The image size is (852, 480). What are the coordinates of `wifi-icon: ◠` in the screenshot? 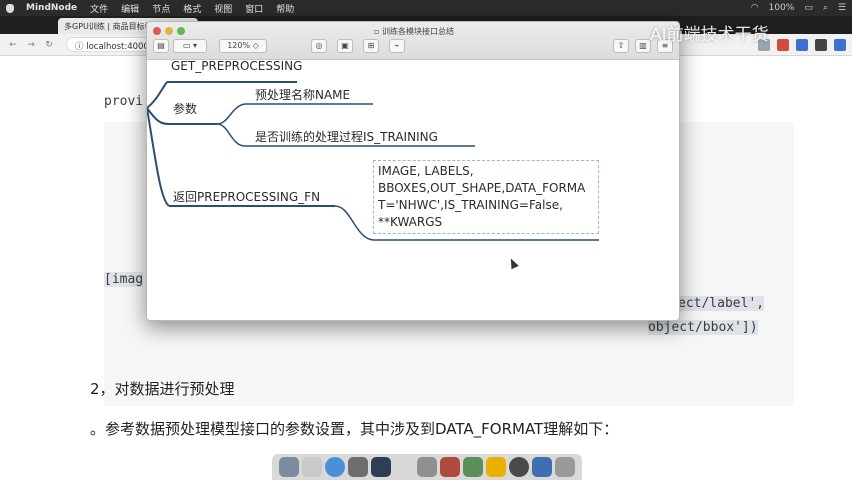 It's located at (755, 8).